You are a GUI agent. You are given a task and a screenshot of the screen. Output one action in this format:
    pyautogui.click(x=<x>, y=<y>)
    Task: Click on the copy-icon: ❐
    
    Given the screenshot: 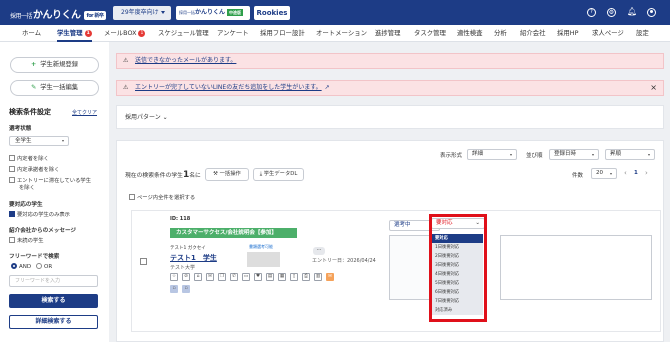 What is the action you would take?
    pyautogui.click(x=222, y=277)
    